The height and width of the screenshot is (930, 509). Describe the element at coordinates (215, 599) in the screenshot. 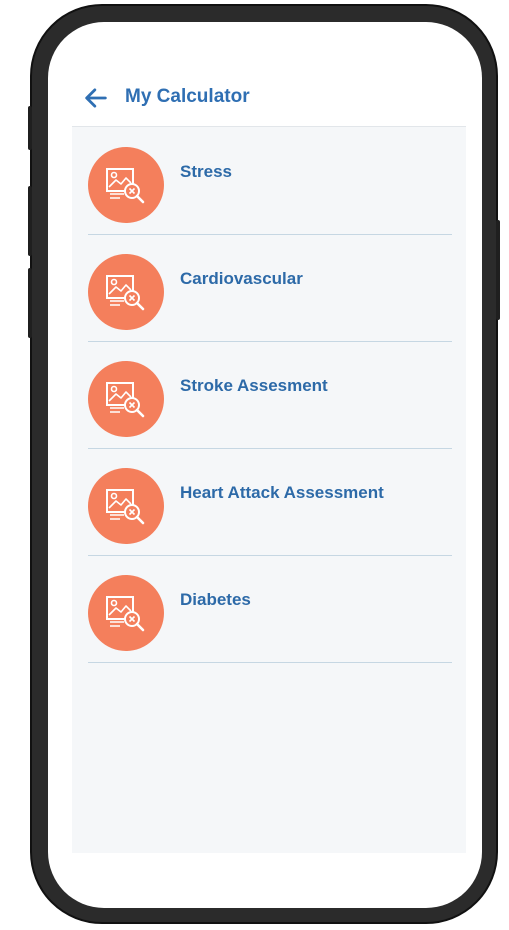

I see `calculator-item-label: Diabetes` at that location.